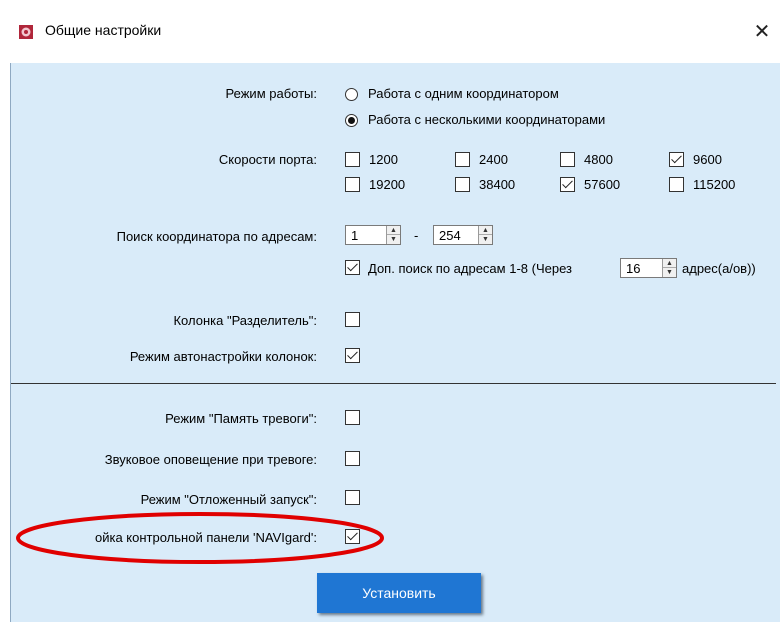  I want to click on auto-columns-label: Режим автонастройки колонок:, so click(223, 356).